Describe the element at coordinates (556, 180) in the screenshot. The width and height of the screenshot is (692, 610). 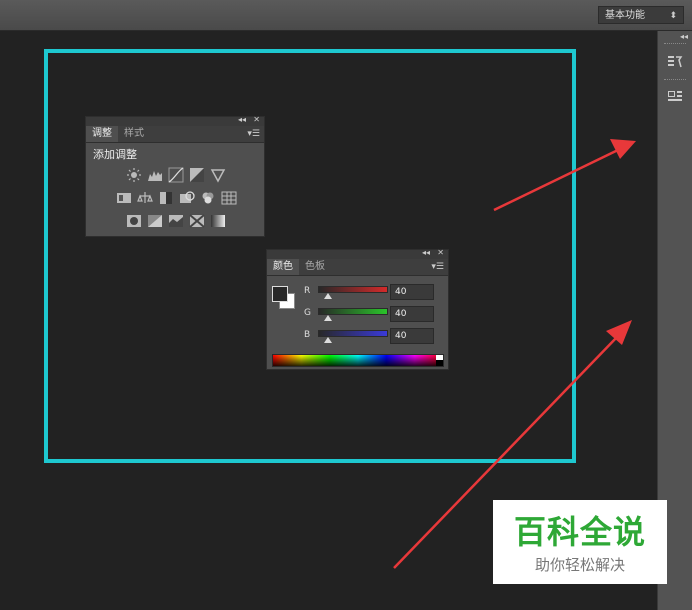
I see `upper-arrow-shaft` at that location.